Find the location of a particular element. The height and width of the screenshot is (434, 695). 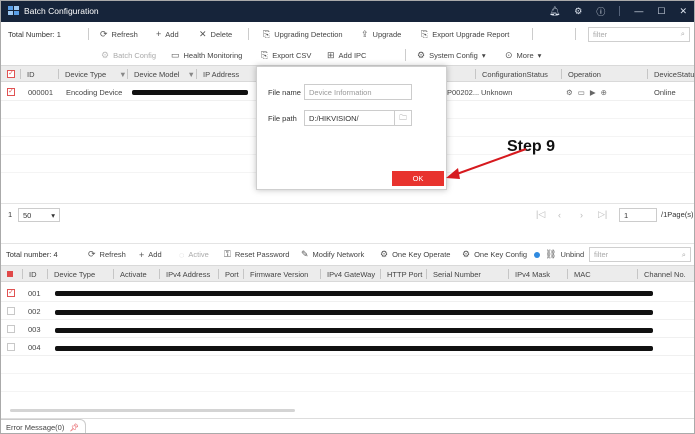

top-filter-input: filter ⌕ is located at coordinates (639, 34).